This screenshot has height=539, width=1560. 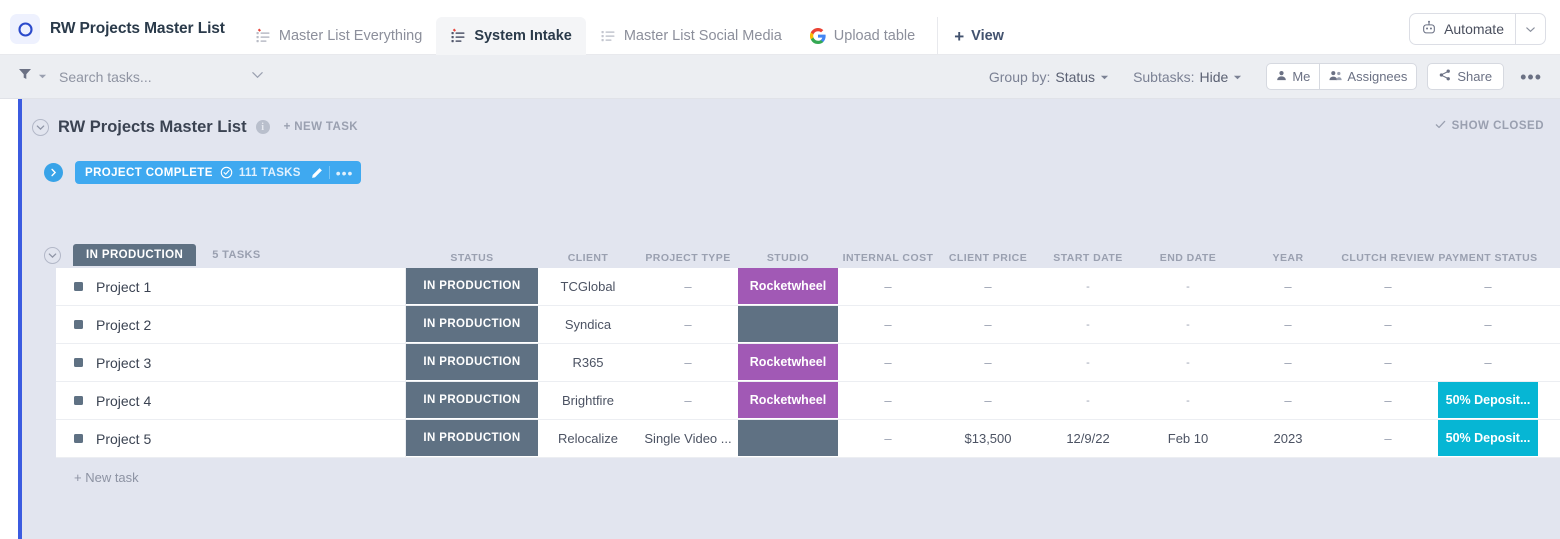 What do you see at coordinates (588, 362) in the screenshot?
I see `cell-client: R365` at bounding box center [588, 362].